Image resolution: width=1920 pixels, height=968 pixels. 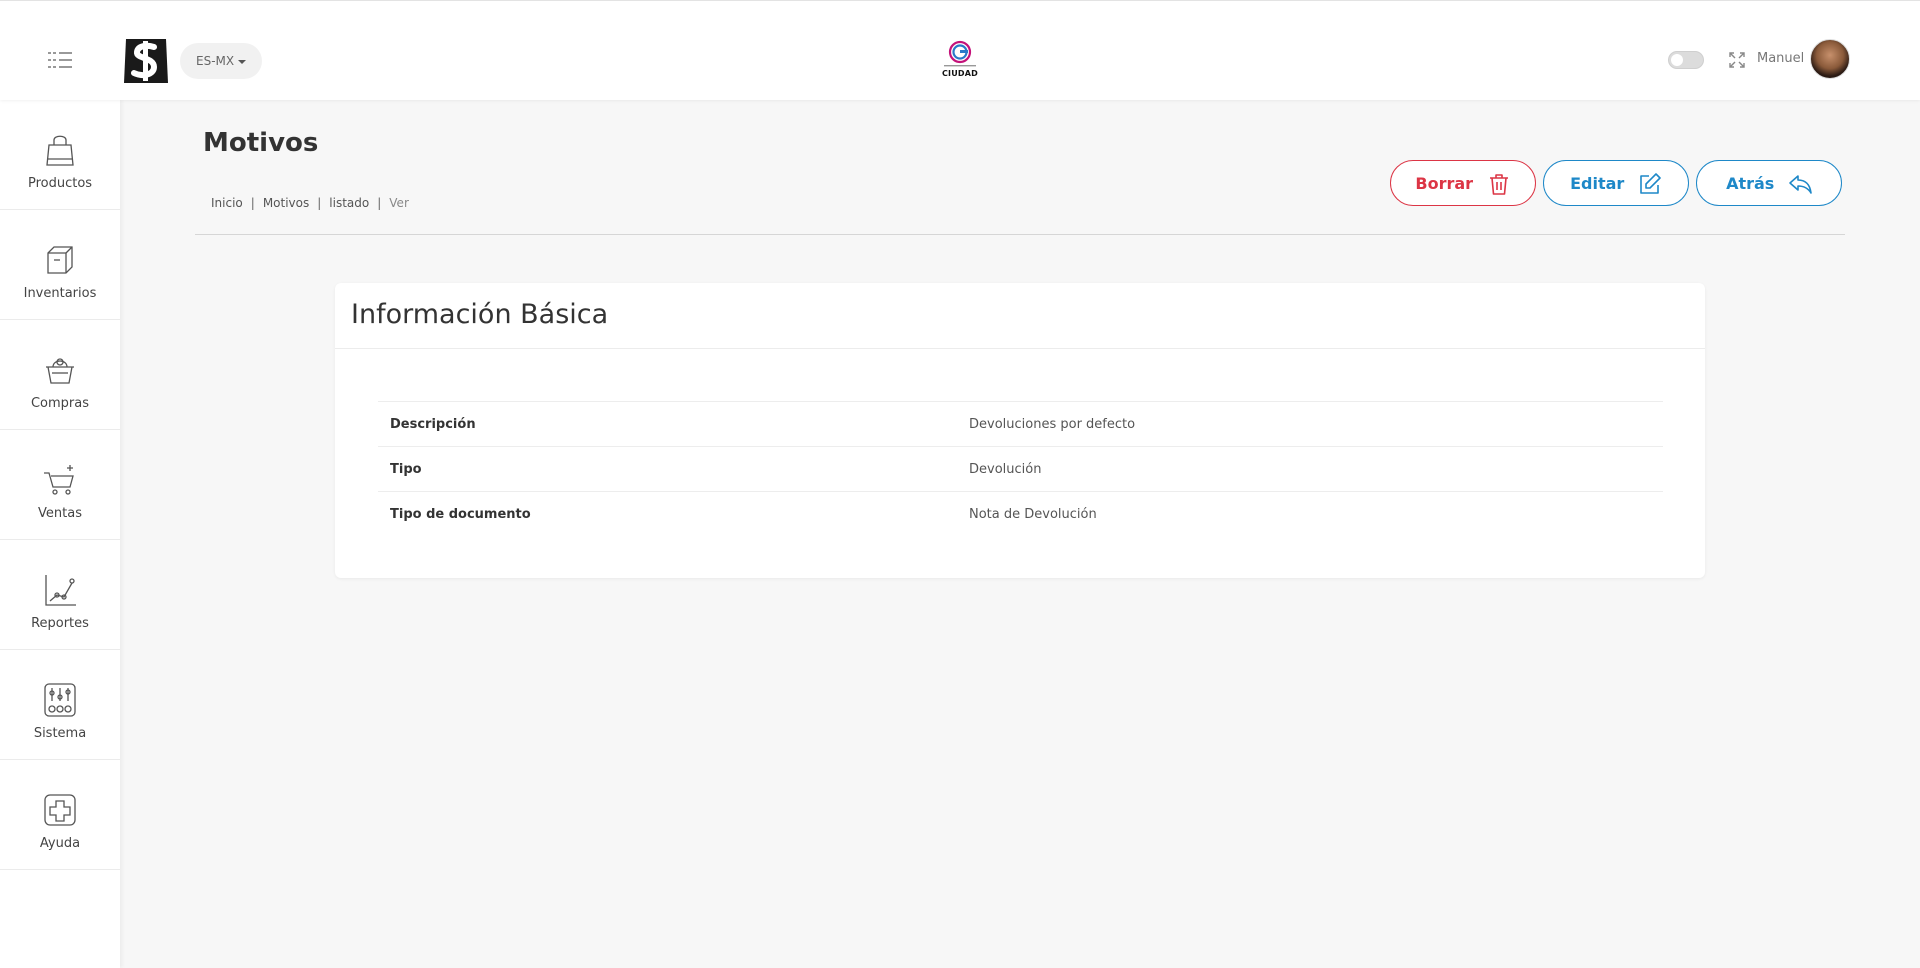 I want to click on back-button: Atrás, so click(x=1769, y=183).